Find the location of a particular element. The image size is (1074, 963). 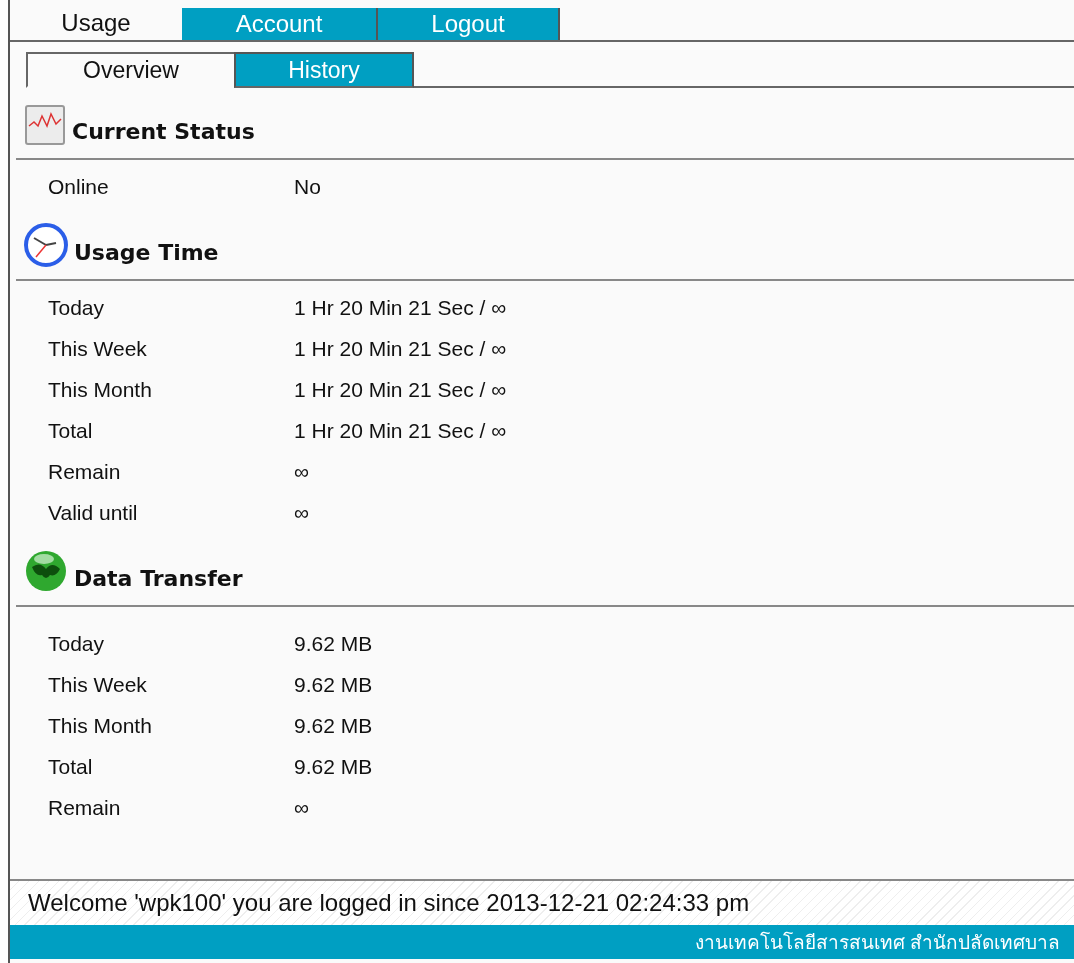

welcome-status: Welcome 'wpk100' you are logged in since 2013-12-21 02:24:33 pm is located at coordinates (542, 902).